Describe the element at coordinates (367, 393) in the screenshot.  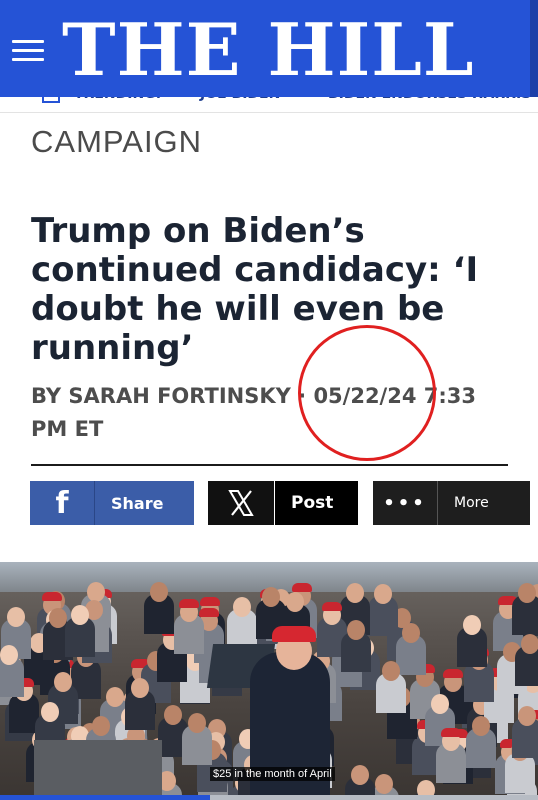
I see `annotation-circle` at that location.